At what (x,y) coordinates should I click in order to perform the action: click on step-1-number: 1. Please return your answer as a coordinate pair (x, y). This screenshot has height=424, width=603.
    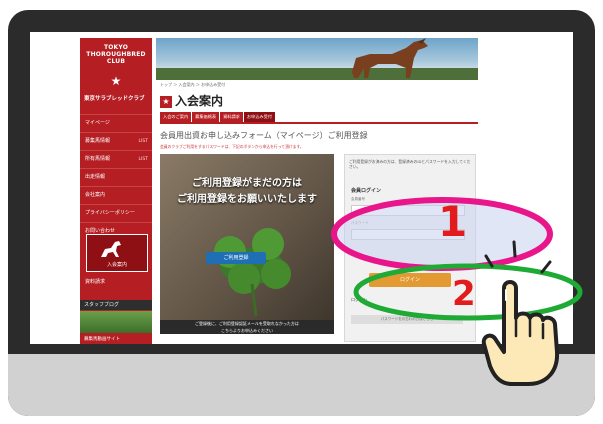
    Looking at the image, I should click on (452, 221).